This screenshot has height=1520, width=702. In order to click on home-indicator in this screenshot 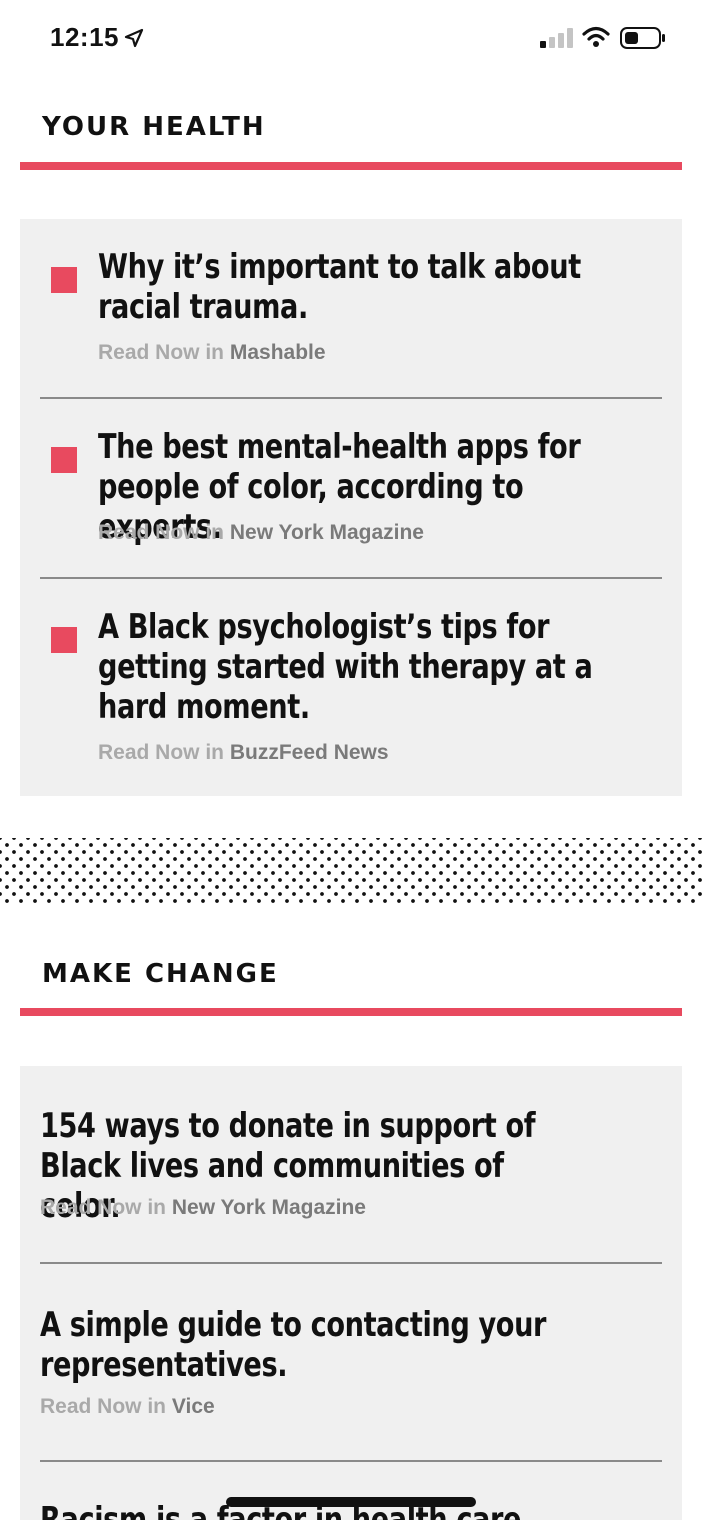, I will do `click(351, 1502)`.